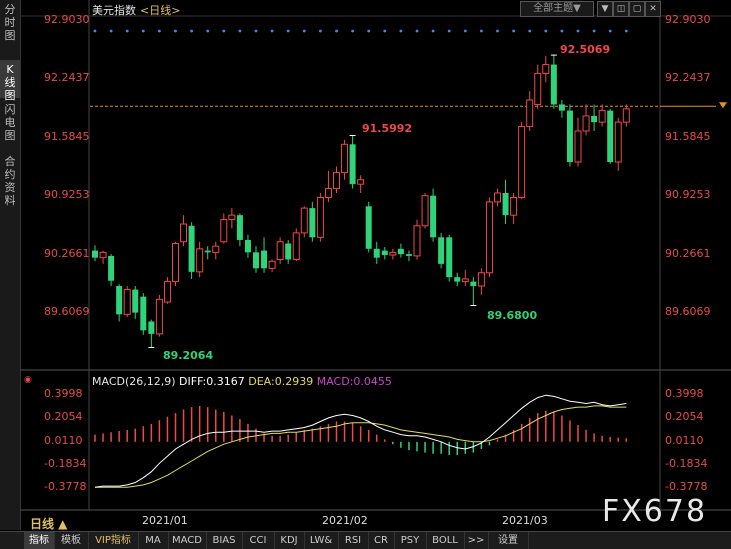  I want to click on indicator-tab: PSY, so click(410, 540).